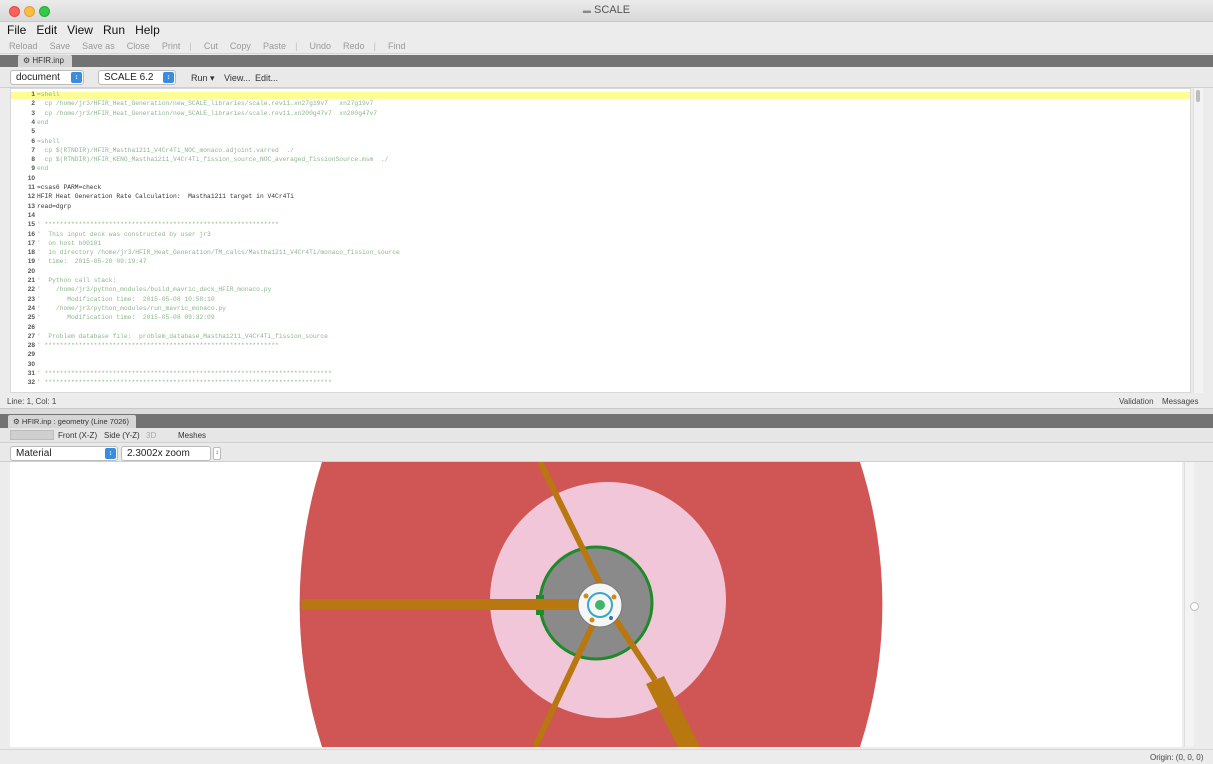 The width and height of the screenshot is (1213, 764). Describe the element at coordinates (33, 150) in the screenshot. I see `line-number: 7` at that location.